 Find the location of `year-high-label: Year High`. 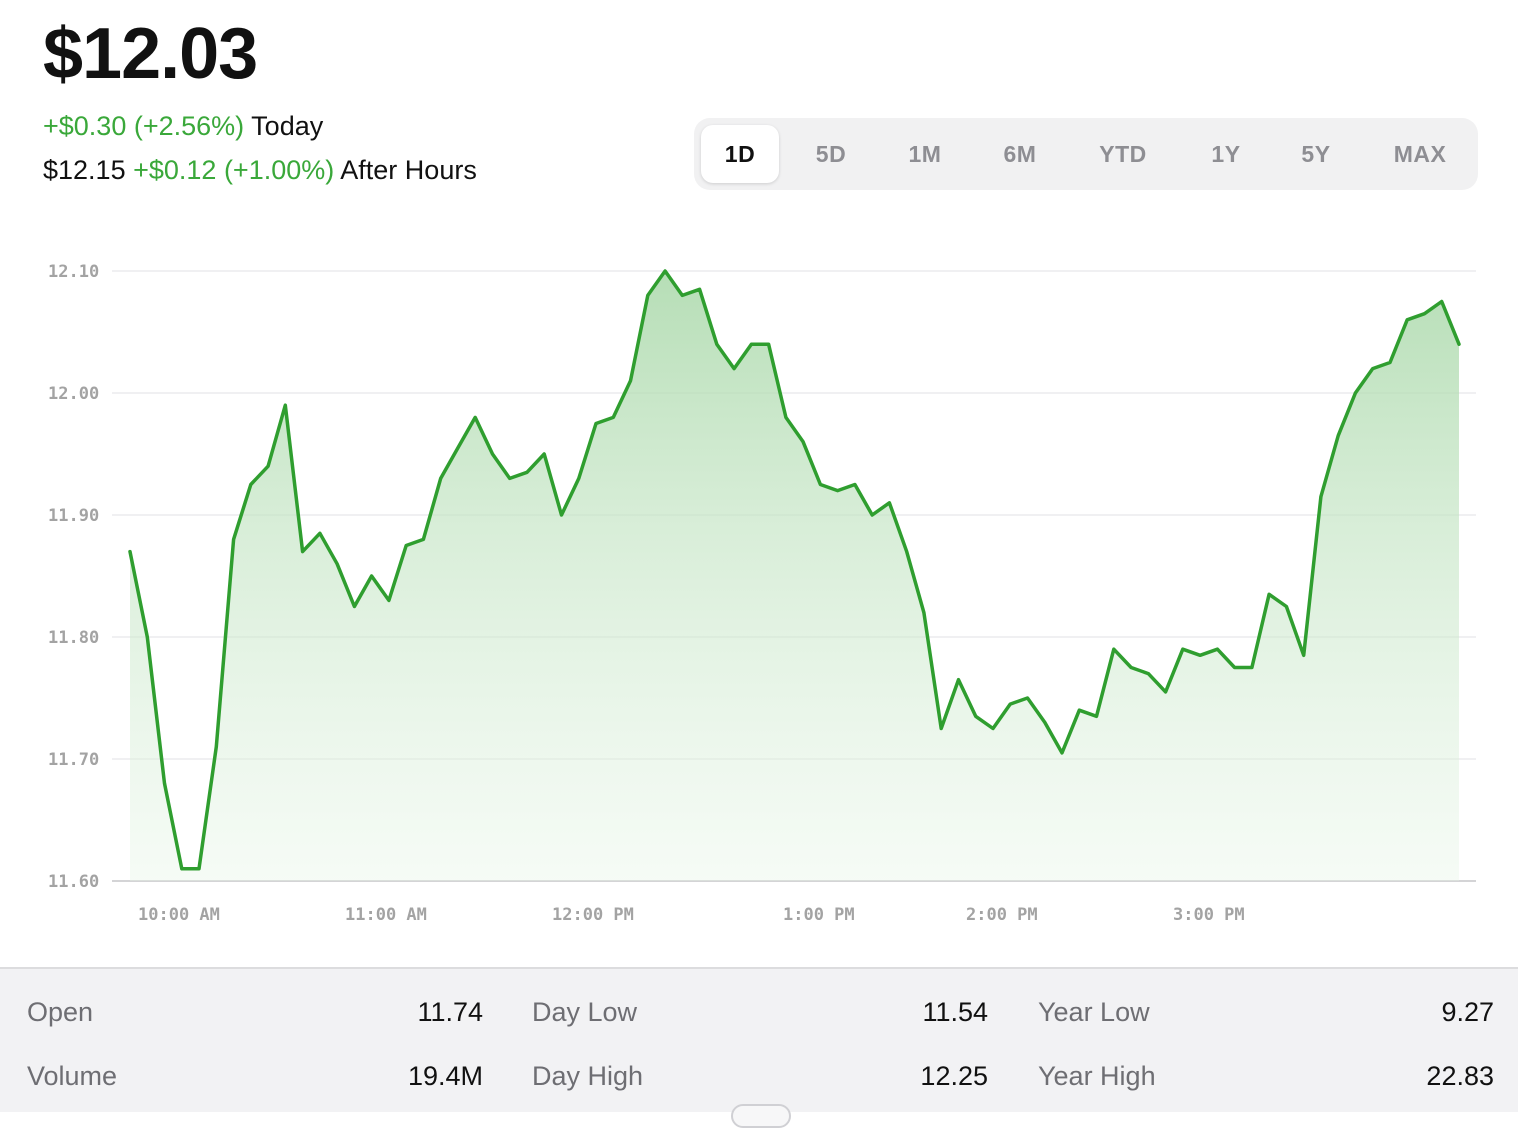

year-high-label: Year High is located at coordinates (1097, 1076).